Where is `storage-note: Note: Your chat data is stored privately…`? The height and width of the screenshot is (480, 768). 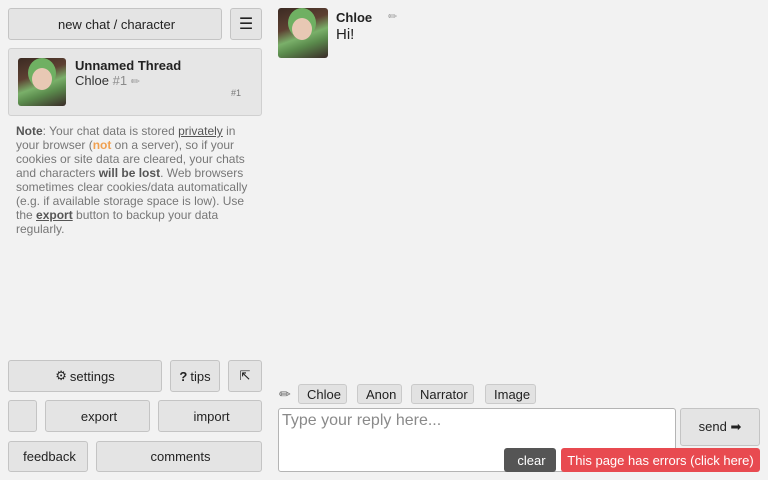 storage-note: Note: Your chat data is stored privately… is located at coordinates (136, 180).